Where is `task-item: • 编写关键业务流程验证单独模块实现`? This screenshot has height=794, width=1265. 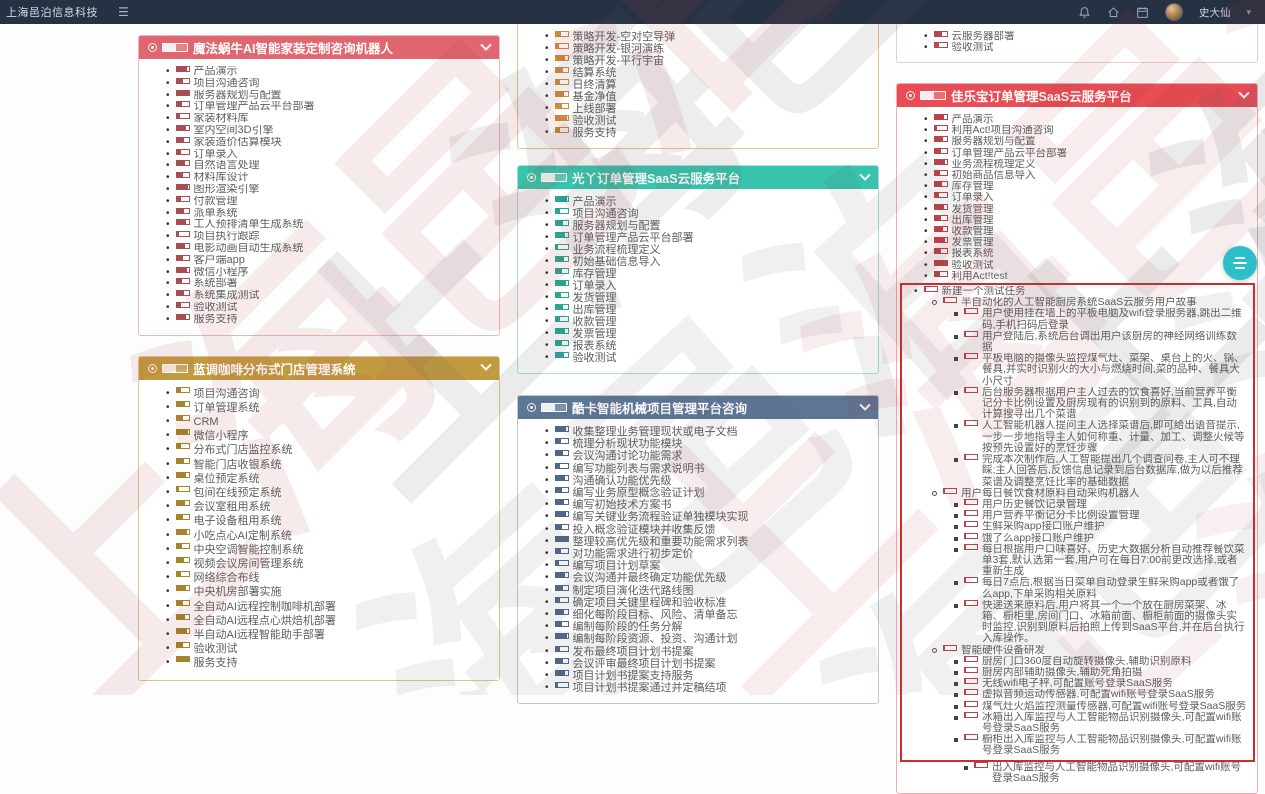
task-item: • 编写关键业务流程验证单独模块实现 is located at coordinates (706, 517).